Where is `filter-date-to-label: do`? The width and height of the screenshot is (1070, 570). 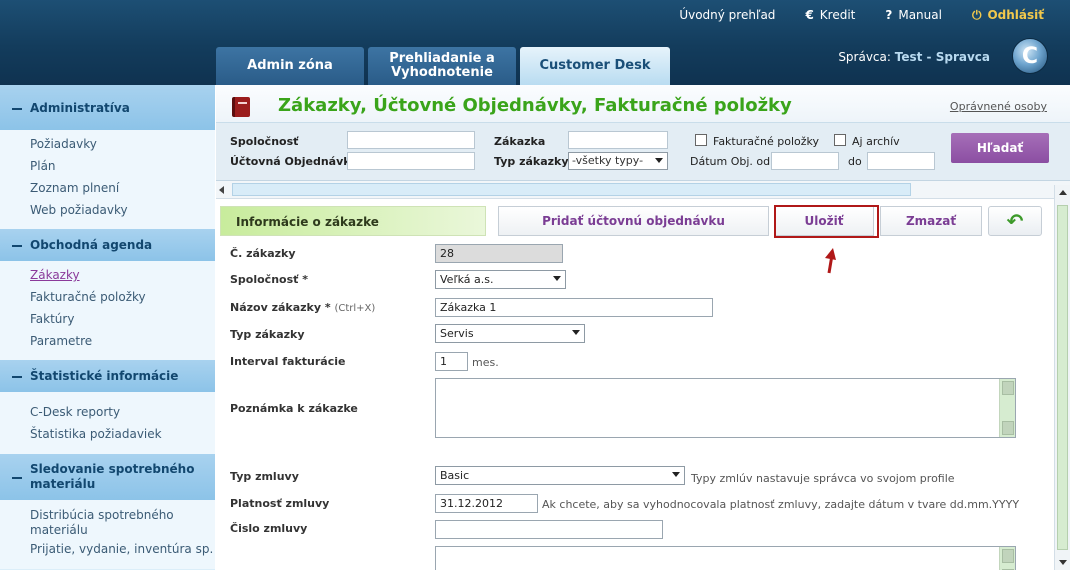
filter-date-to-label: do is located at coordinates (855, 161).